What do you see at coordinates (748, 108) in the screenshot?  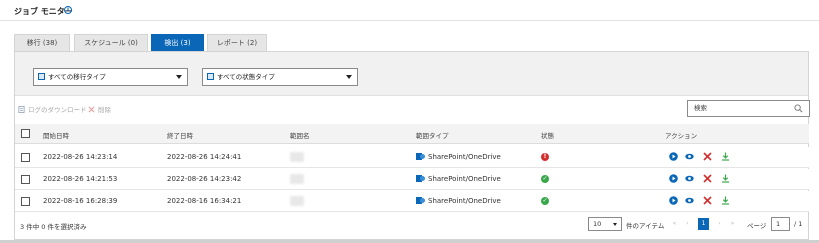 I see `search-input: 検索` at bounding box center [748, 108].